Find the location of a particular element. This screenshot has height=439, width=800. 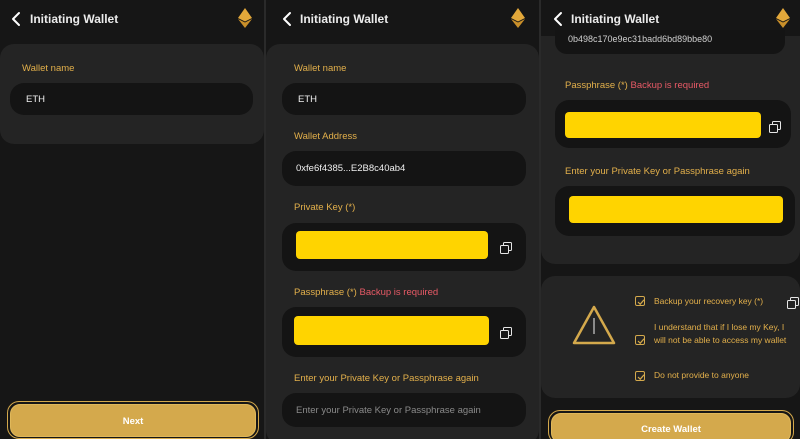

wallet-address-field: 0b498c170e9ec31badd6bd89bbe80 is located at coordinates (670, 42).